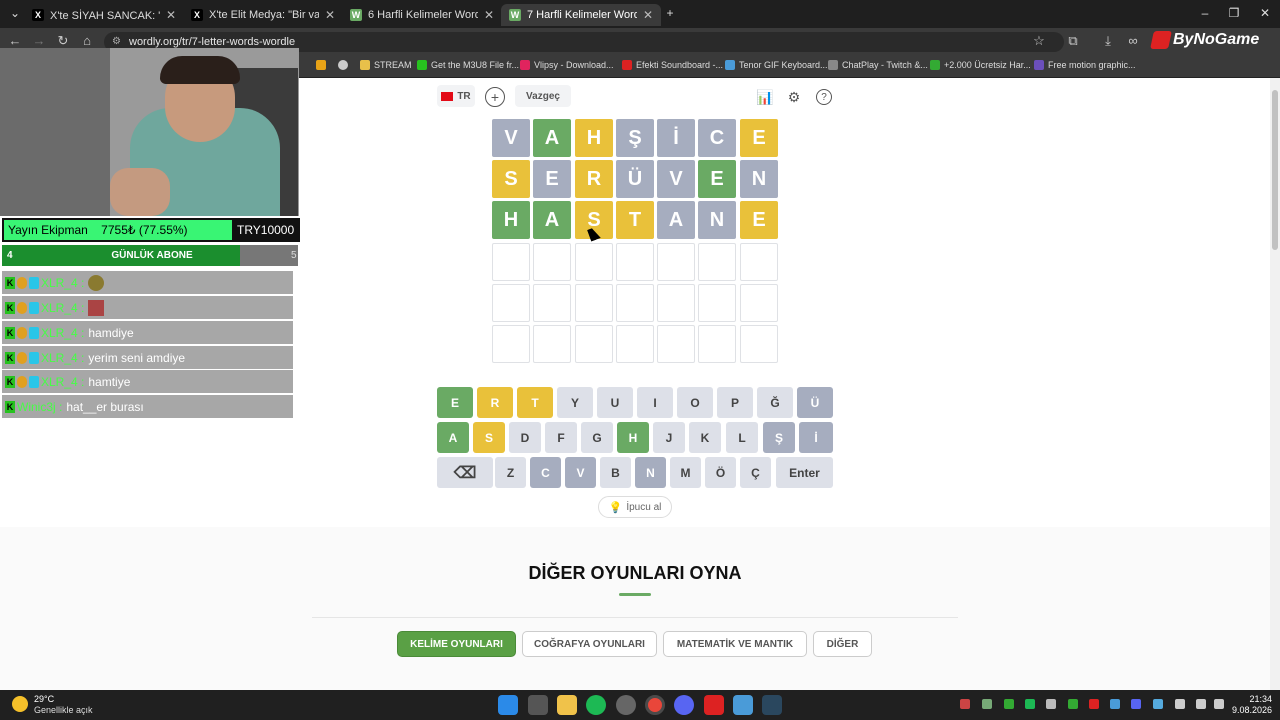 The image size is (1280, 720). What do you see at coordinates (1039, 41) in the screenshot?
I see `bookmark-star-icon: ☆` at bounding box center [1039, 41].